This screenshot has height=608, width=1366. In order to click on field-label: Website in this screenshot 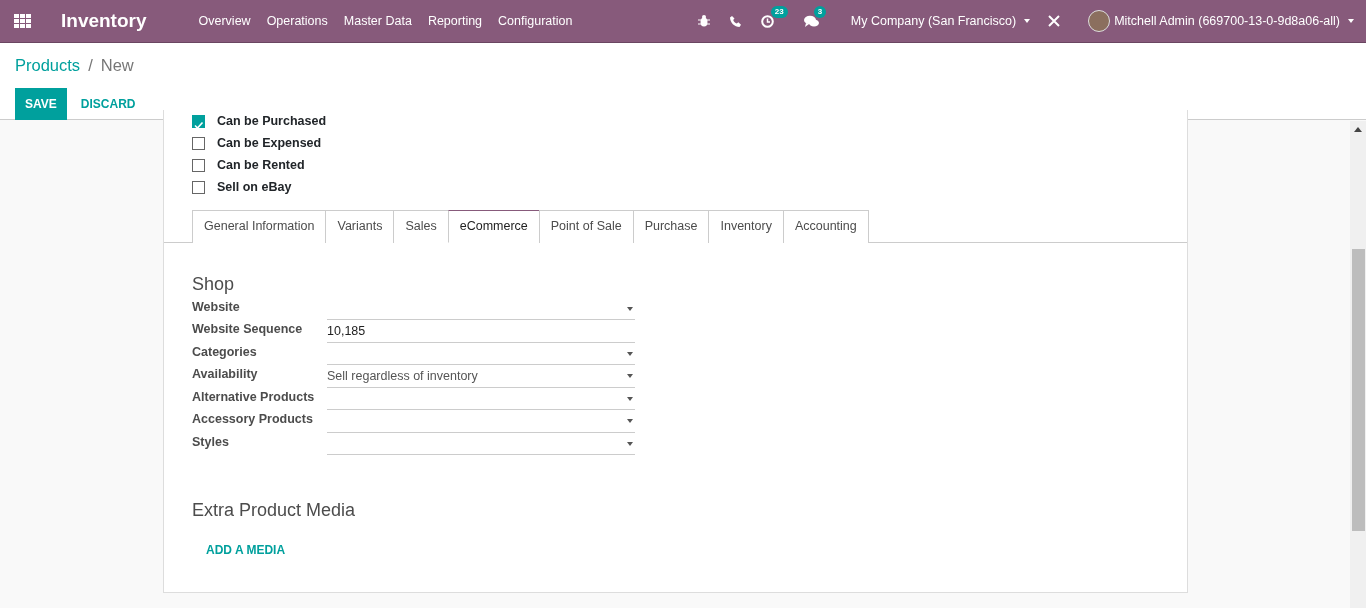, I will do `click(216, 307)`.